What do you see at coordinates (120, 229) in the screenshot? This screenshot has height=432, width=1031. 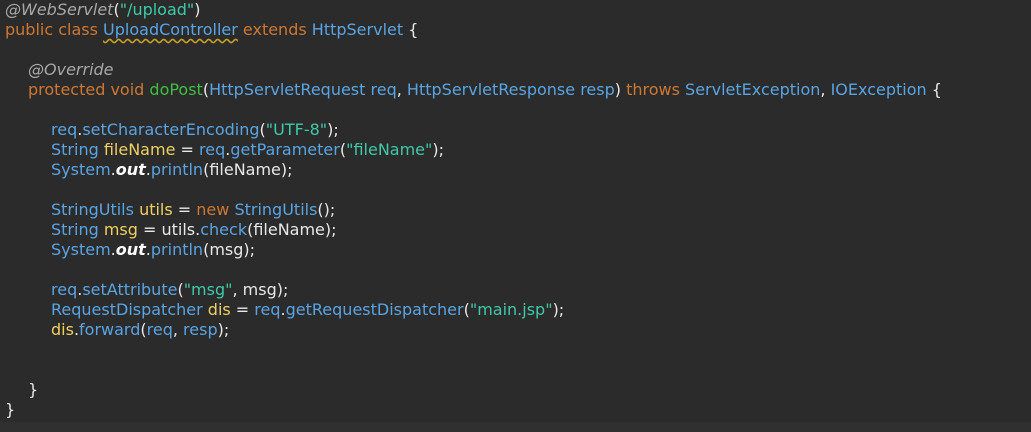 I see `local-variable-token: msg` at bounding box center [120, 229].